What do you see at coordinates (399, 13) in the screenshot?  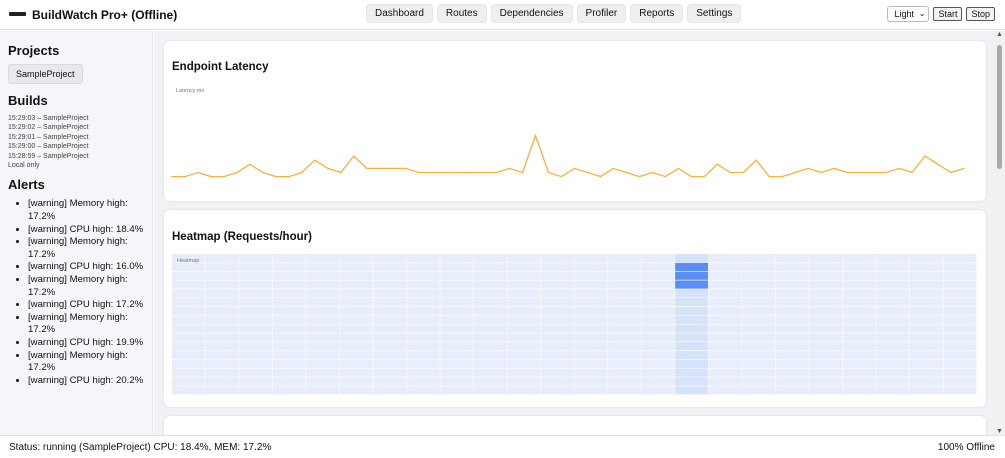 I see `nav-dashboard-button: Dashboard` at bounding box center [399, 13].